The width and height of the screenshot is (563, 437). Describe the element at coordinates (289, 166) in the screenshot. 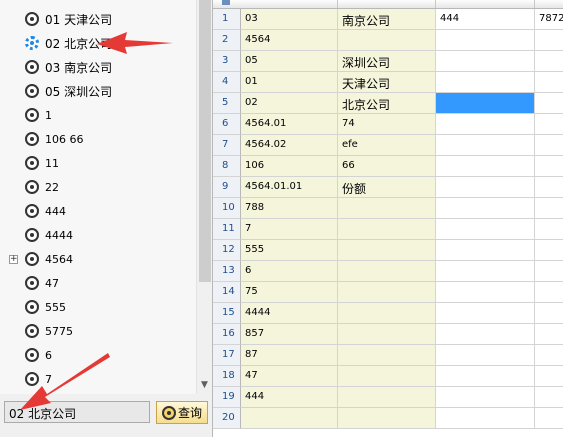

I see `company-code-cell: 106` at that location.